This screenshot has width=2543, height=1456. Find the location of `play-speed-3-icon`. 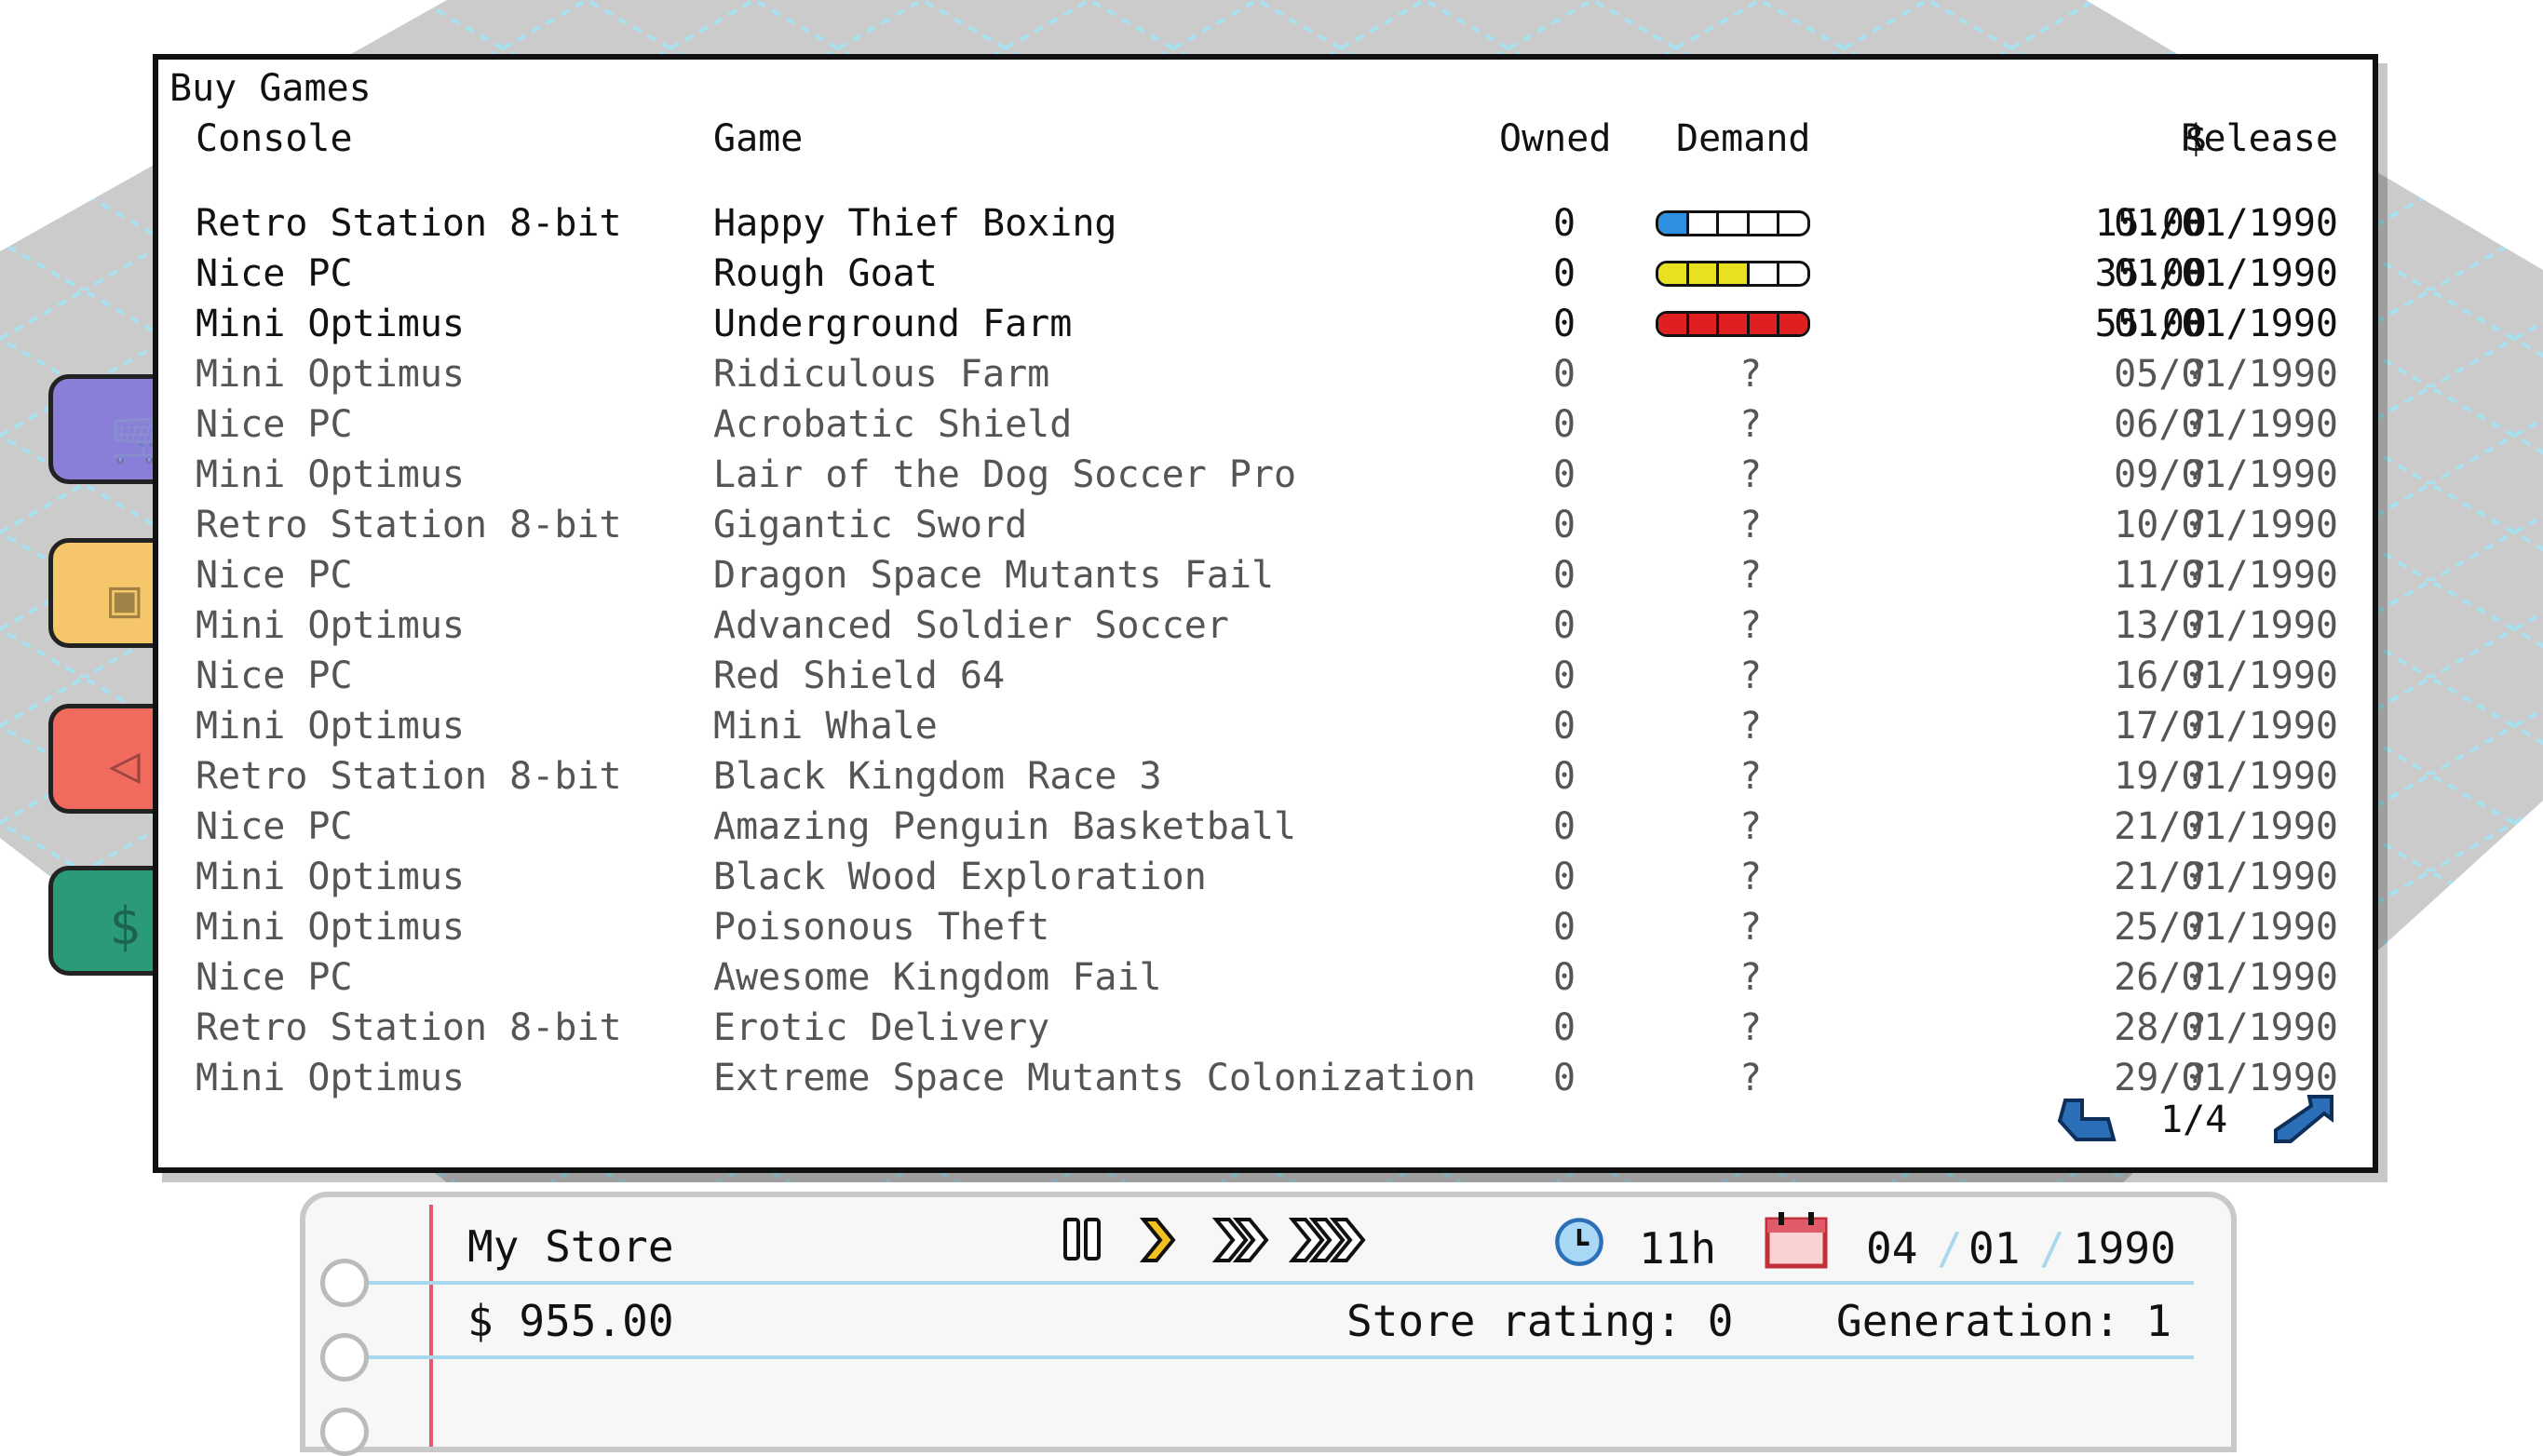

play-speed-3-icon is located at coordinates (1331, 1240).